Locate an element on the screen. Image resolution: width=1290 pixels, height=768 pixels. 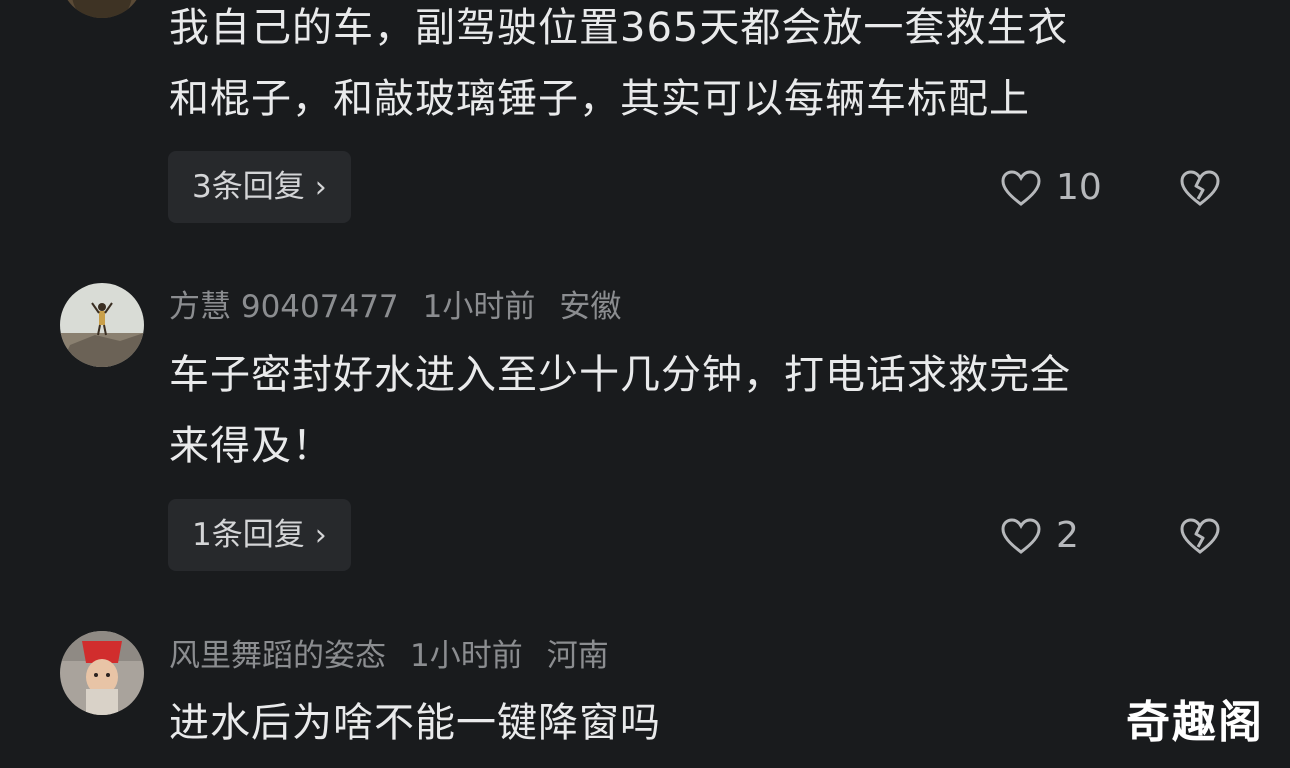
like-count: 2 is located at coordinates (1067, 535).